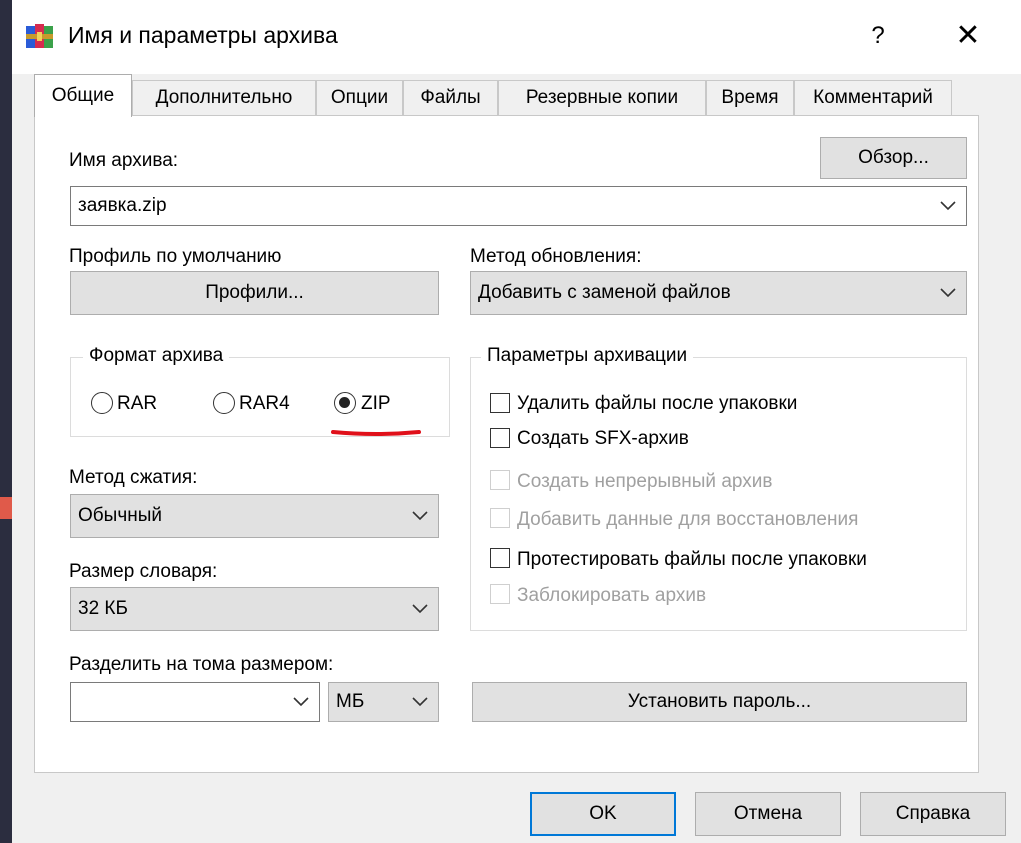 The width and height of the screenshot is (1021, 843). What do you see at coordinates (376, 404) in the screenshot?
I see `radio-zip-label: ZIP` at bounding box center [376, 404].